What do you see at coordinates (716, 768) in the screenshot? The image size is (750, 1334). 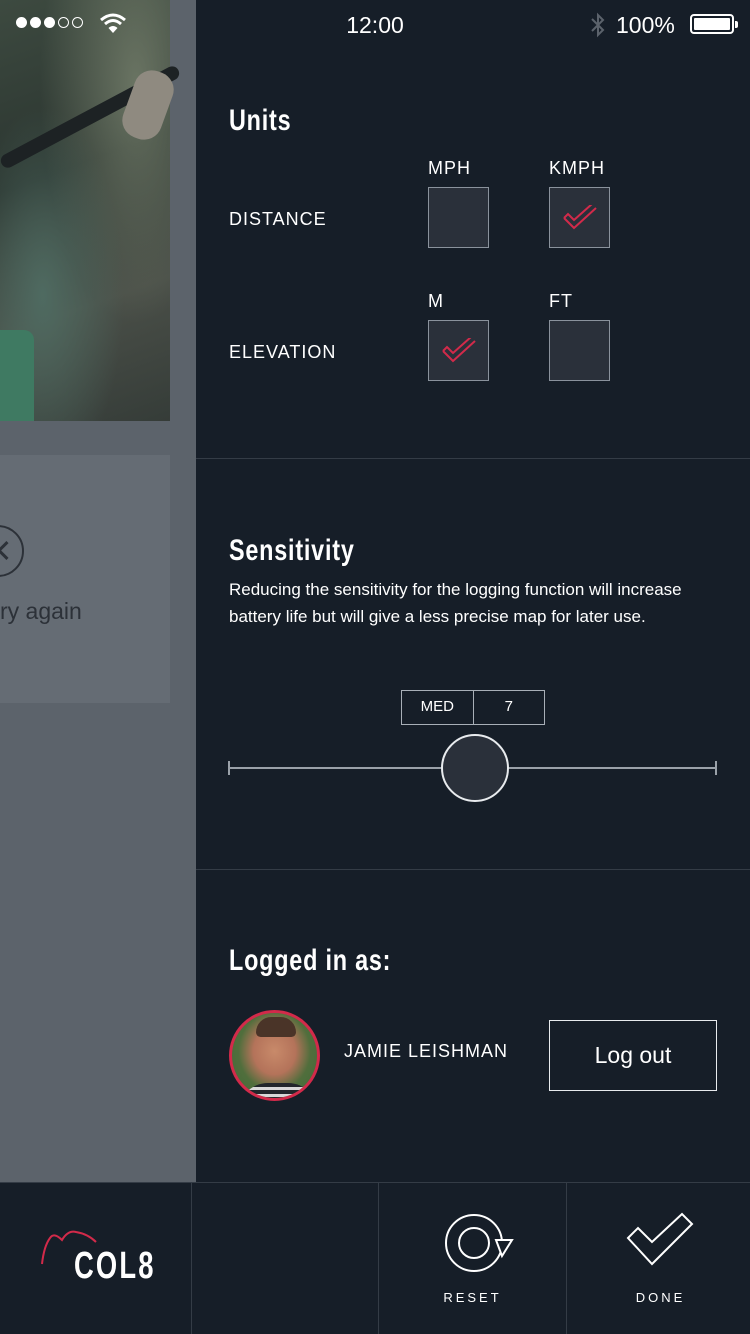 I see `slider-track-end-cap` at bounding box center [716, 768].